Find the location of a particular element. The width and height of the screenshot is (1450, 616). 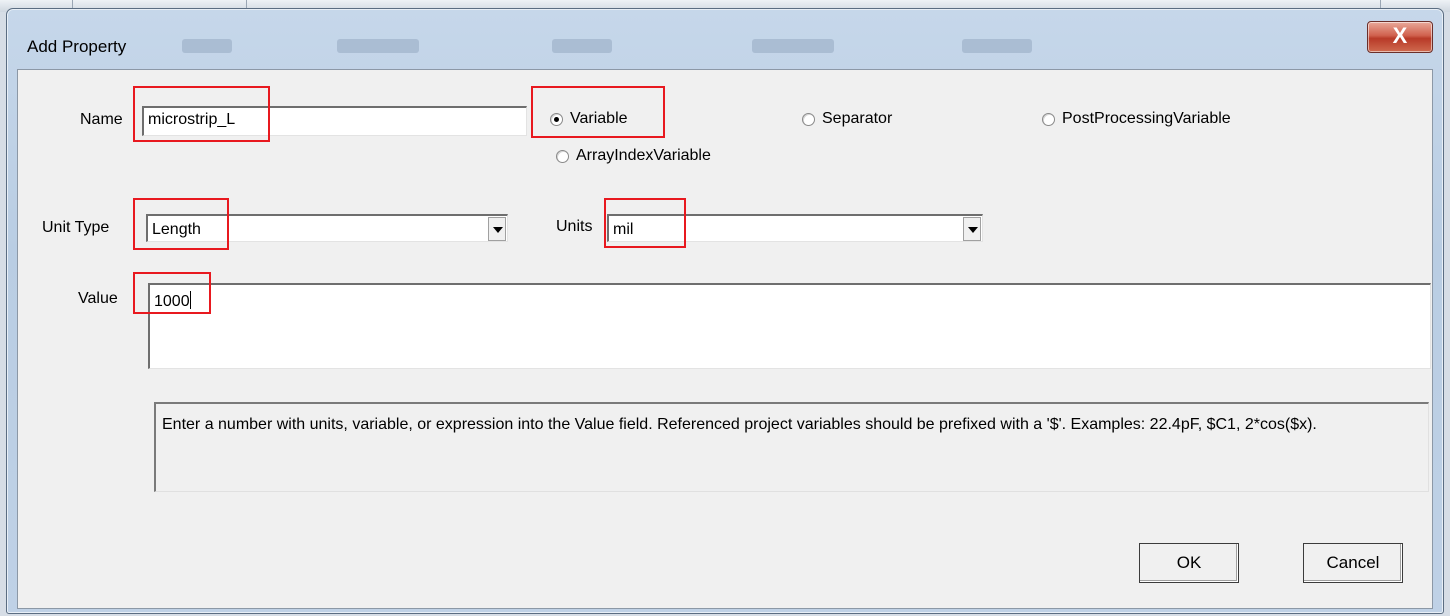

name-input-value: microstrip_L is located at coordinates (192, 119).